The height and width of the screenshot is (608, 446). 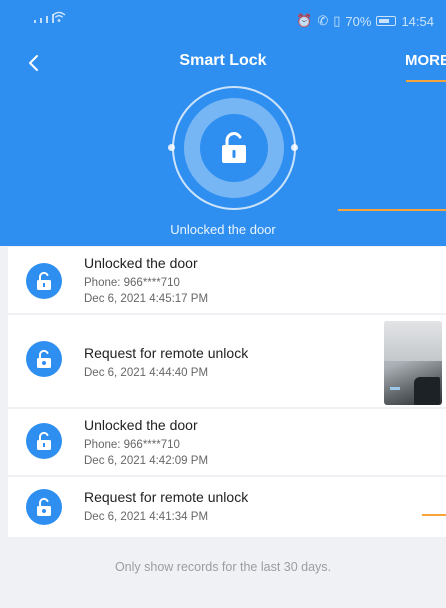 What do you see at coordinates (146, 373) in the screenshot?
I see `record-time: Dec 6, 2021 4:44:40 PM` at bounding box center [146, 373].